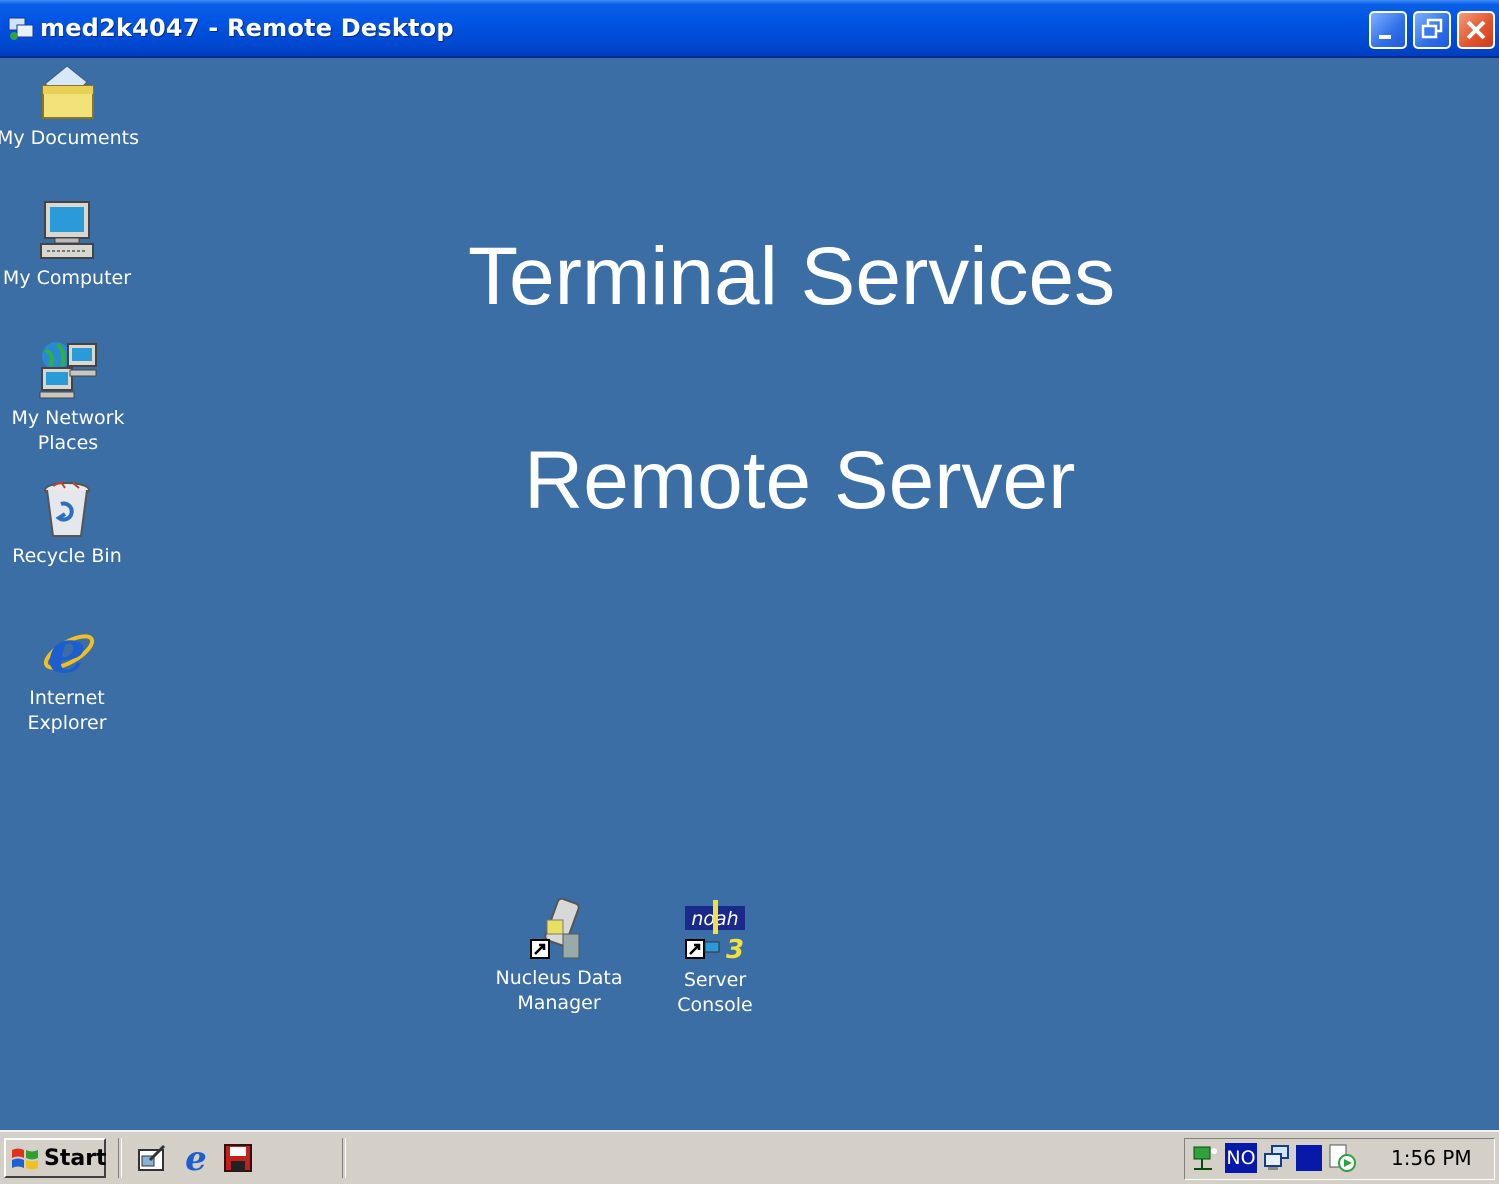  Describe the element at coordinates (800, 480) in the screenshot. I see `headline-remote-server: Remote Server` at that location.